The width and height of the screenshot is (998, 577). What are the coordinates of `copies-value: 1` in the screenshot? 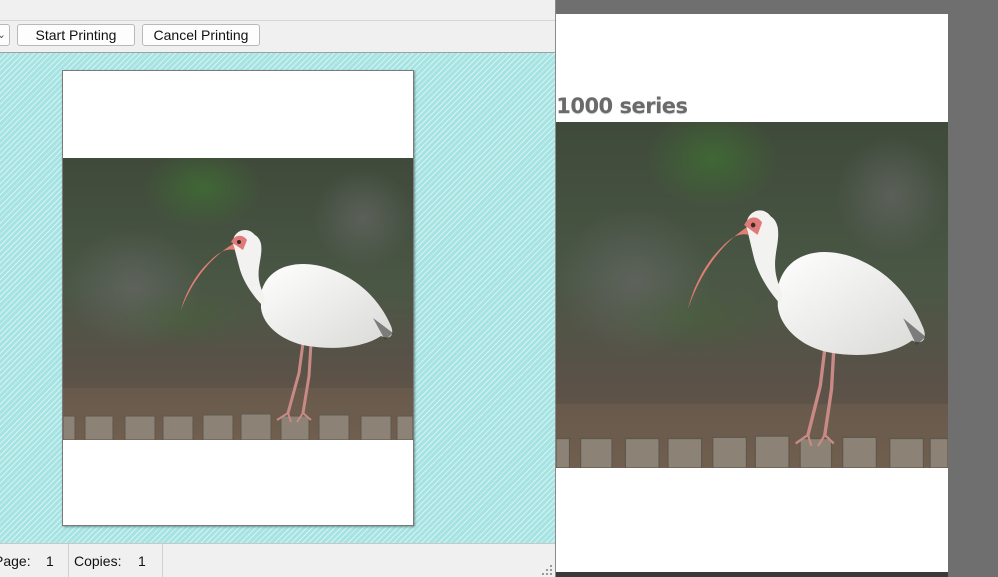 It's located at (142, 561).